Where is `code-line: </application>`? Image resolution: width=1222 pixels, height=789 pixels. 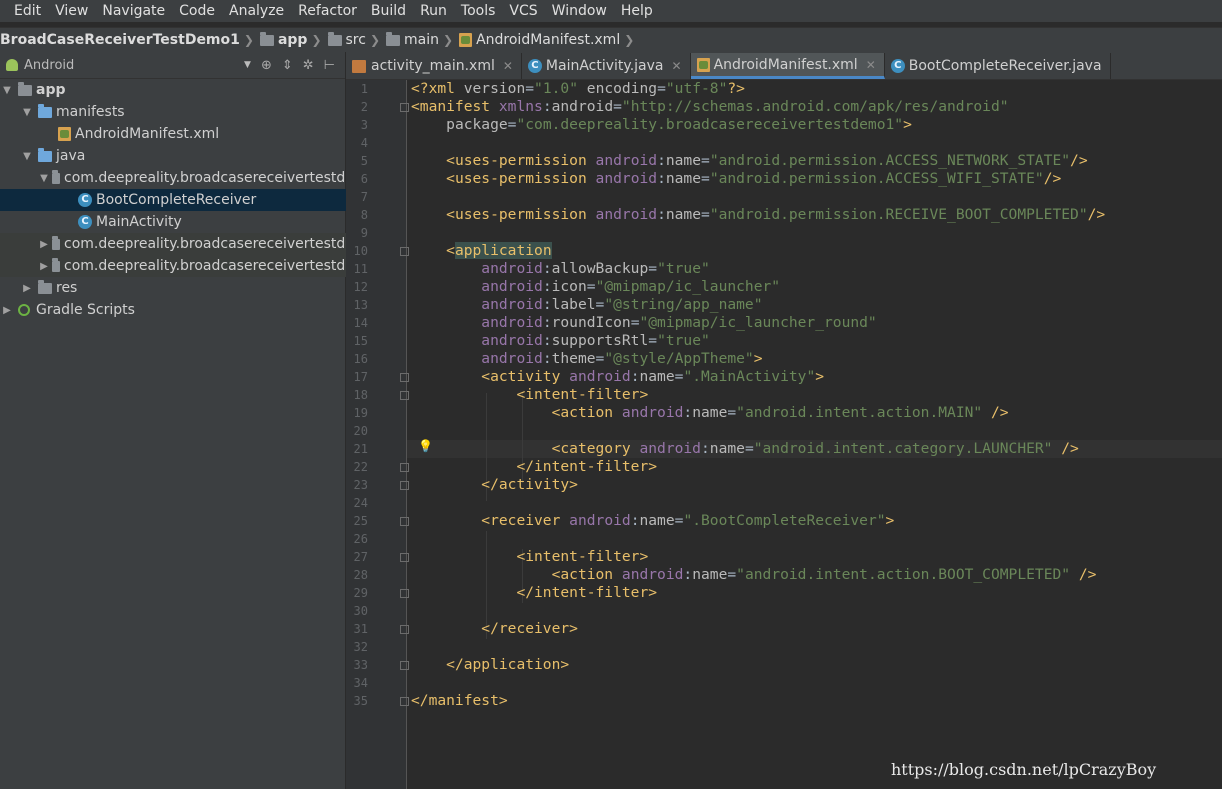
code-line: </application> is located at coordinates (490, 665).